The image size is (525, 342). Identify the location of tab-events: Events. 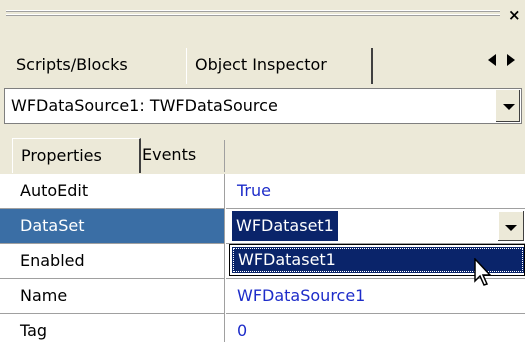
(182, 155).